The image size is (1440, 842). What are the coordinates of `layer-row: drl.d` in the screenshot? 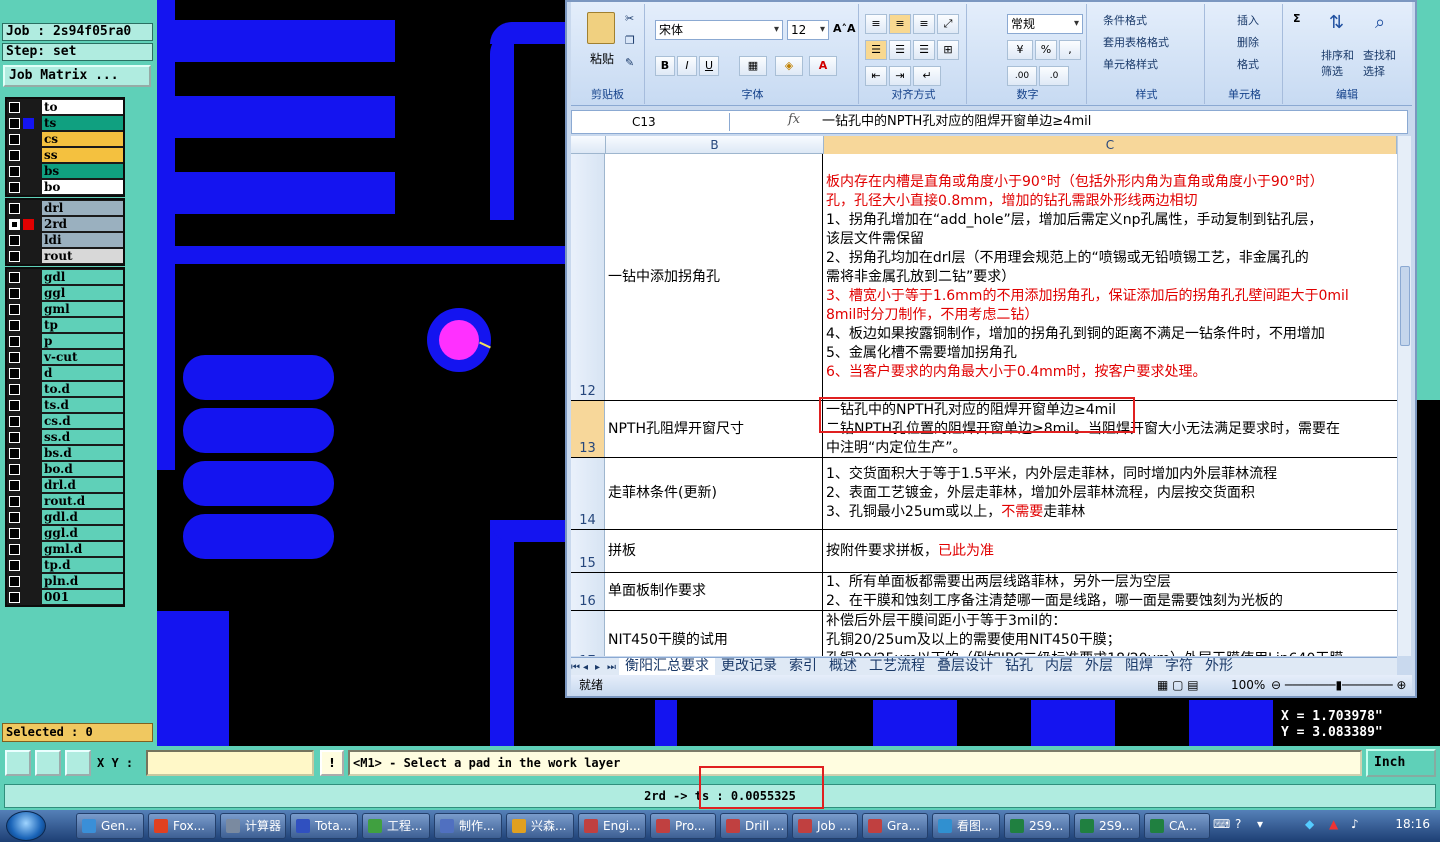 It's located at (65, 485).